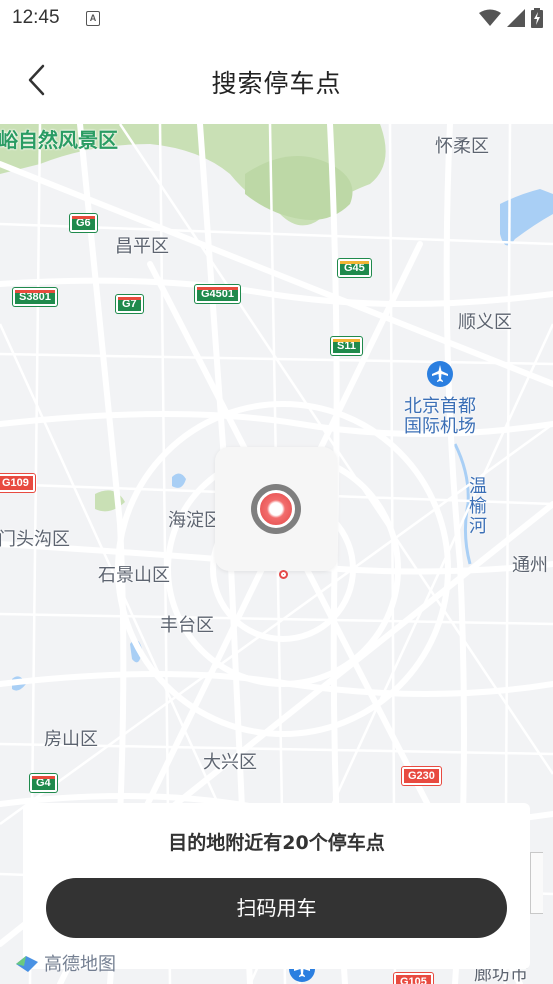 Image resolution: width=553 pixels, height=984 pixels. Describe the element at coordinates (536, 883) in the screenshot. I see `map-edge-control` at that location.